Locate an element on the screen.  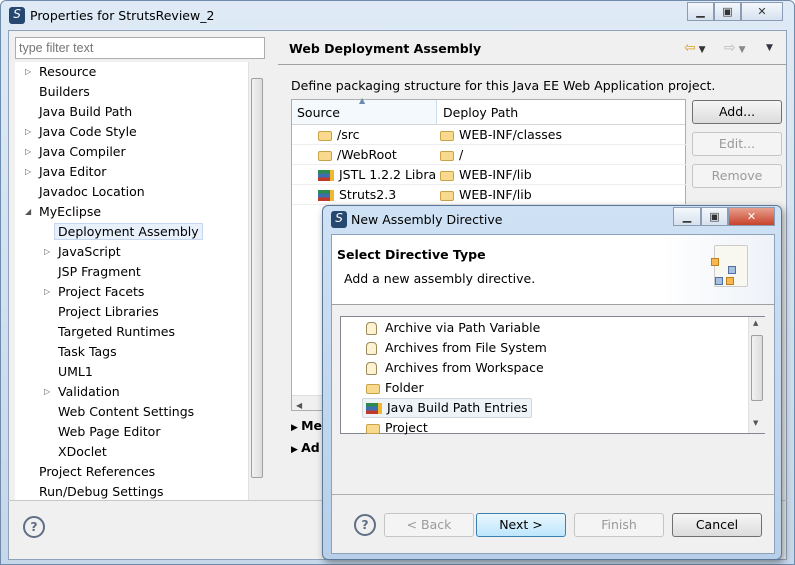
dialog-help-icon: ? is located at coordinates (365, 525).